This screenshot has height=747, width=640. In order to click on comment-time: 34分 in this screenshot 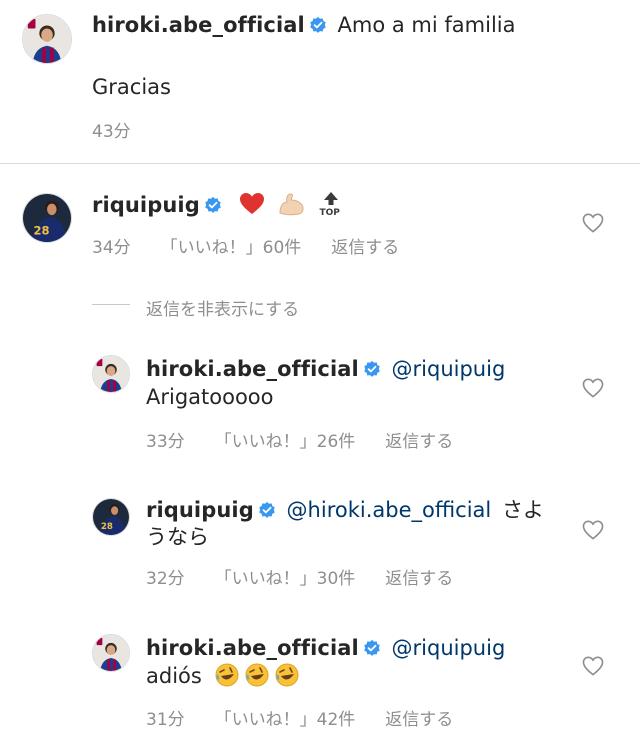, I will do `click(111, 248)`.